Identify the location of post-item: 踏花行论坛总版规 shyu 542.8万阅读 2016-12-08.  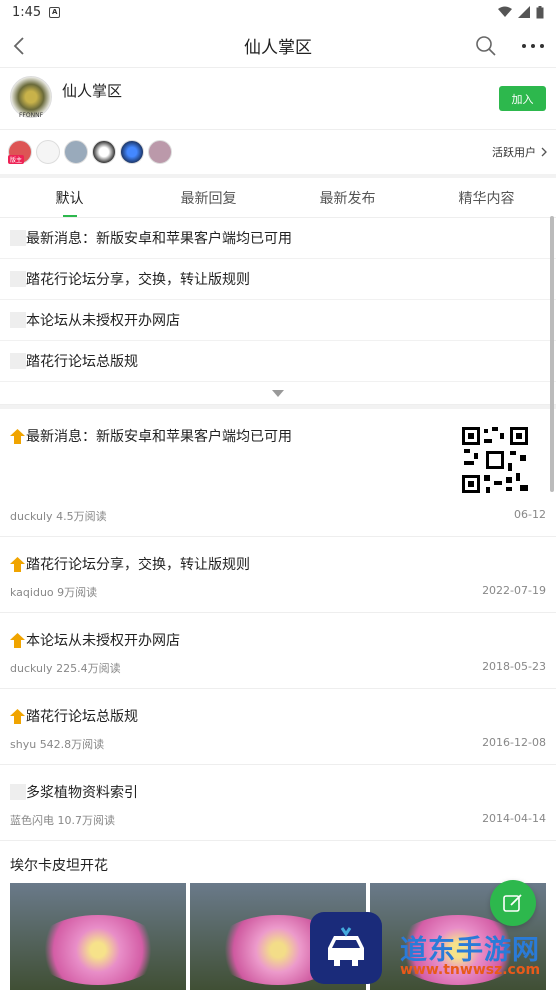
(278, 727).